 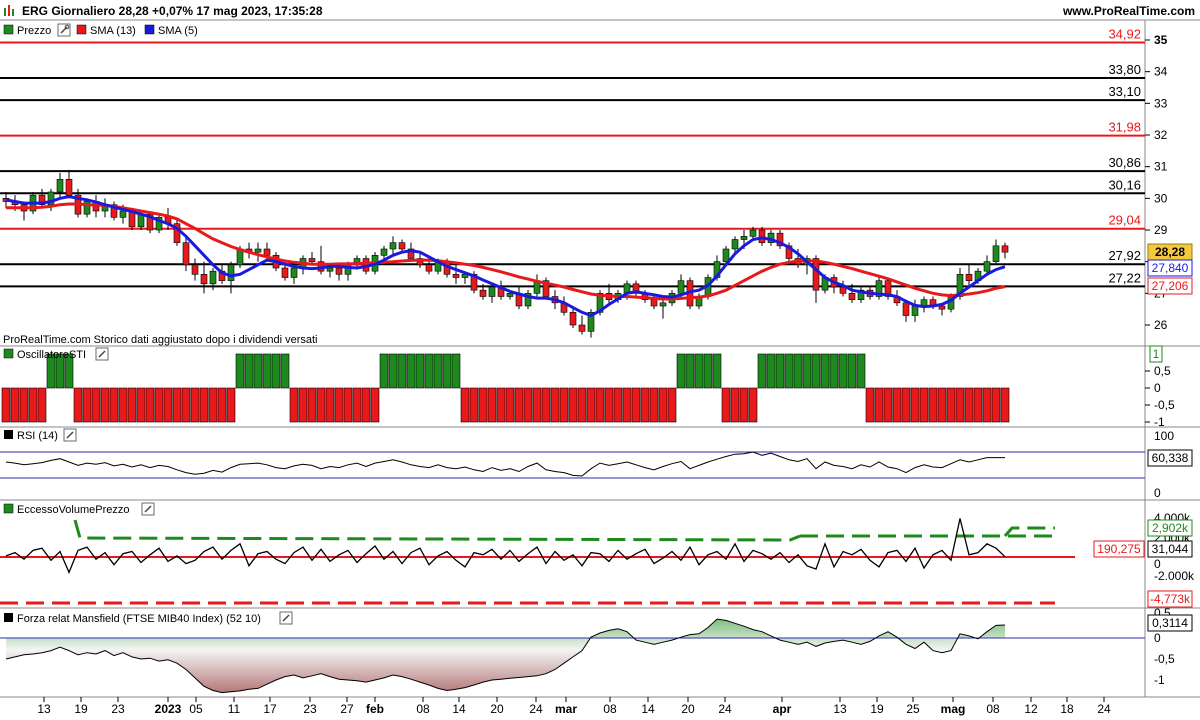 I want to click on rsi-line, so click(x=505, y=464).